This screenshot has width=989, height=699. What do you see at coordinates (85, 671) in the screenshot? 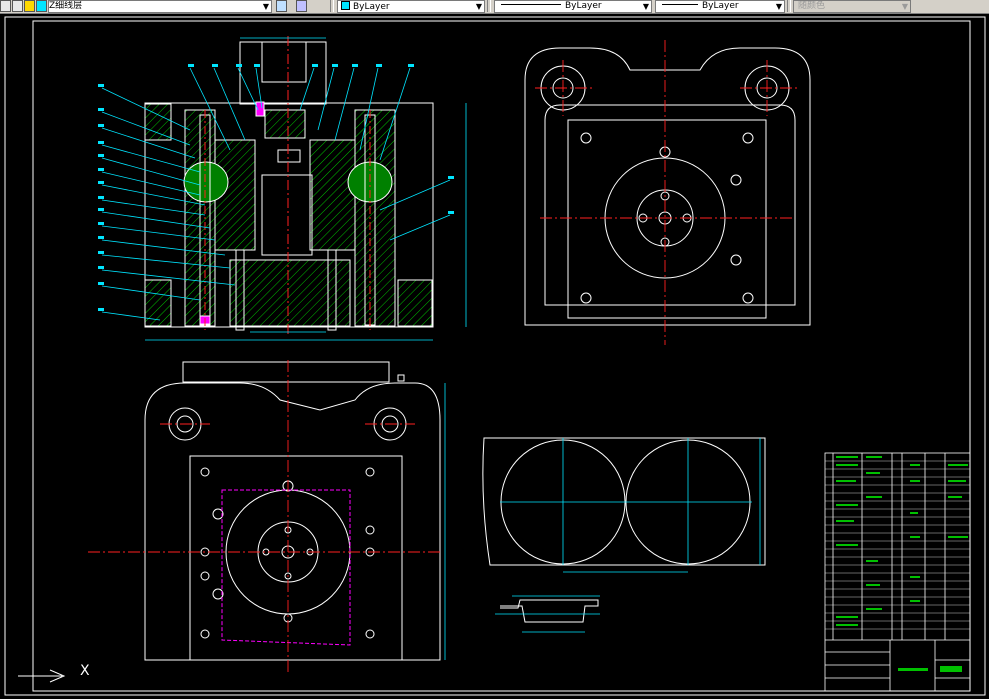
I see `ucs-x-axis-label: X` at bounding box center [85, 671].